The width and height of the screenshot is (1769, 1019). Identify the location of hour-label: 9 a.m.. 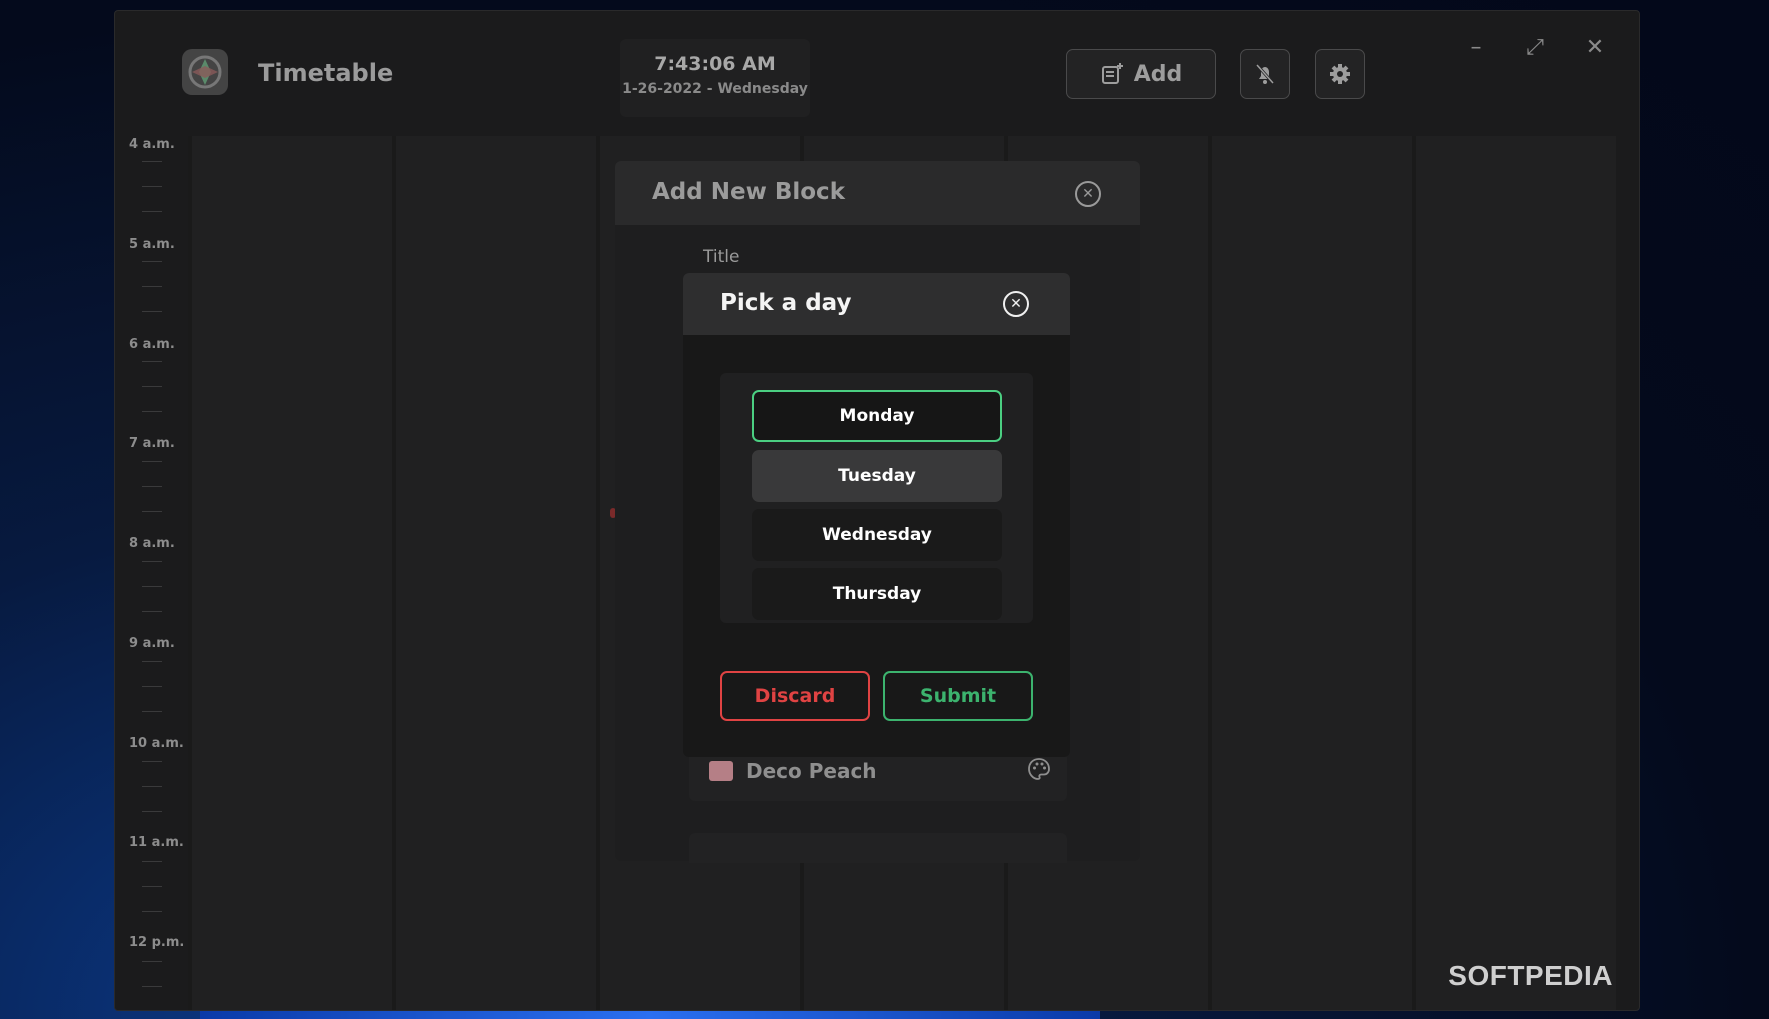
(152, 643).